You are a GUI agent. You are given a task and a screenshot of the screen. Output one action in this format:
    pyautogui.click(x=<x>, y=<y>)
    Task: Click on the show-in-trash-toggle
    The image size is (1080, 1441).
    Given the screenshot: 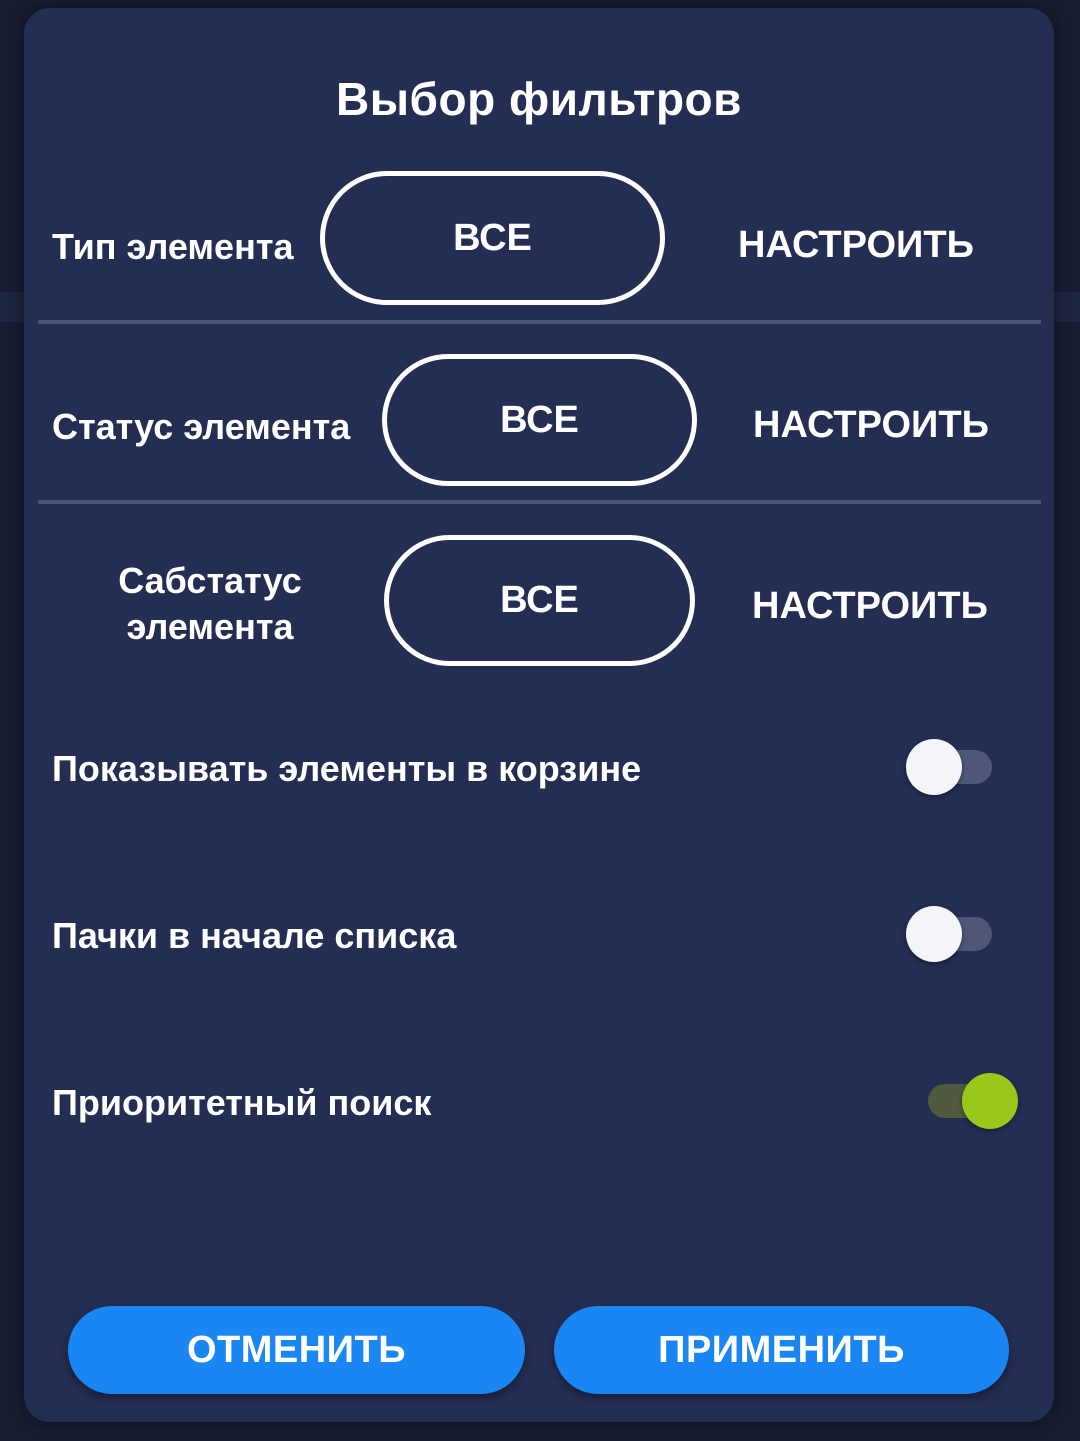 What is the action you would take?
    pyautogui.click(x=951, y=764)
    